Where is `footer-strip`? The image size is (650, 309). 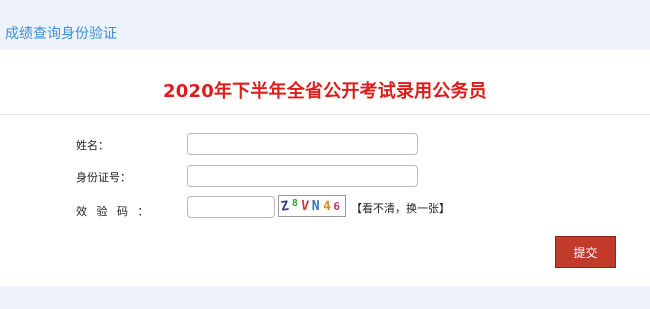
footer-strip is located at coordinates (325, 297).